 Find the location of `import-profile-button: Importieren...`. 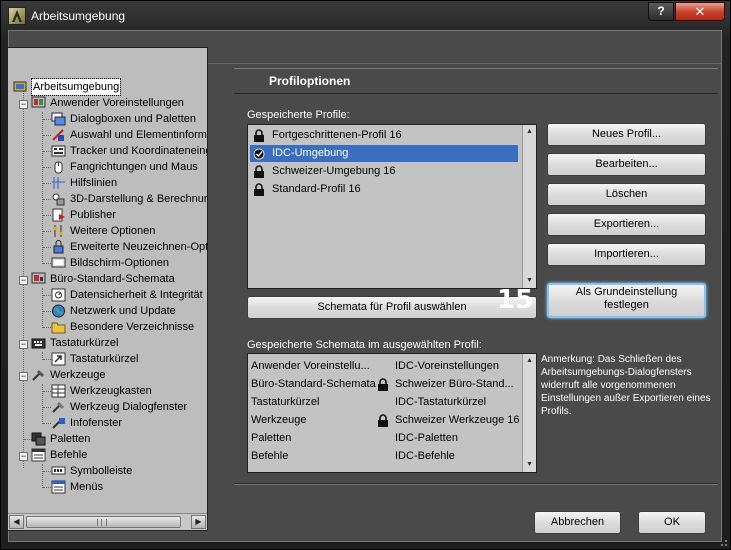

import-profile-button: Importieren... is located at coordinates (626, 254).